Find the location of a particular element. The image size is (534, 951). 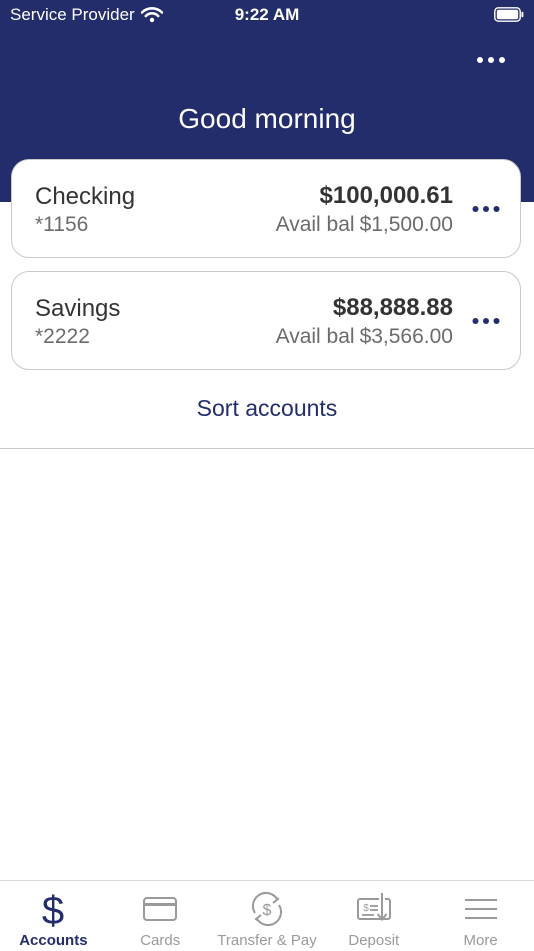

battery-icon is located at coordinates (509, 14).